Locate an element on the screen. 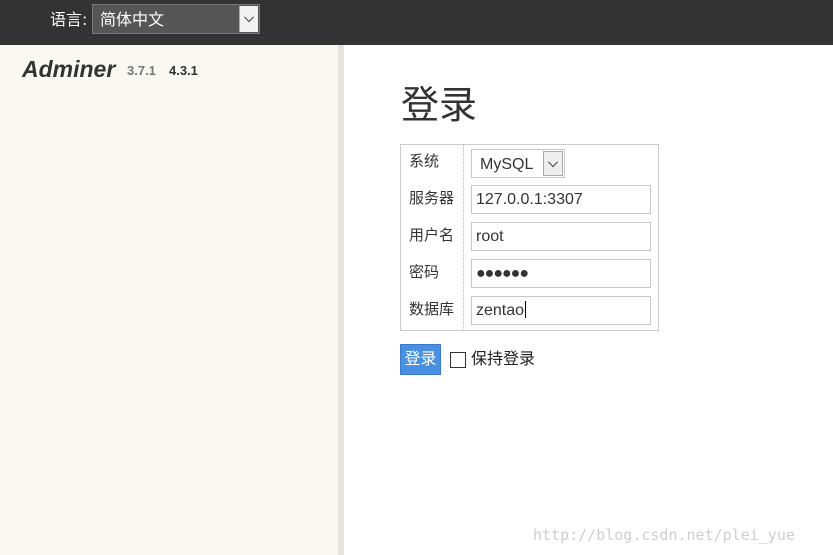 The height and width of the screenshot is (555, 833). language-select: 简体中文 is located at coordinates (176, 19).